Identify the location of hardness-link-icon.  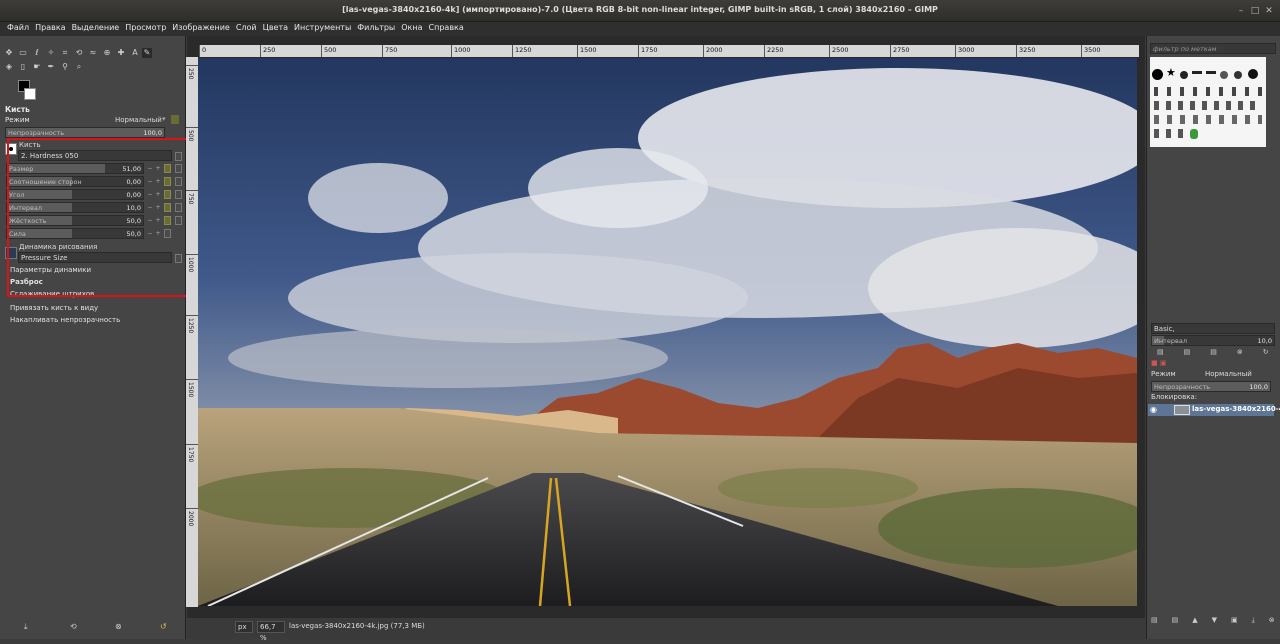
(167, 220).